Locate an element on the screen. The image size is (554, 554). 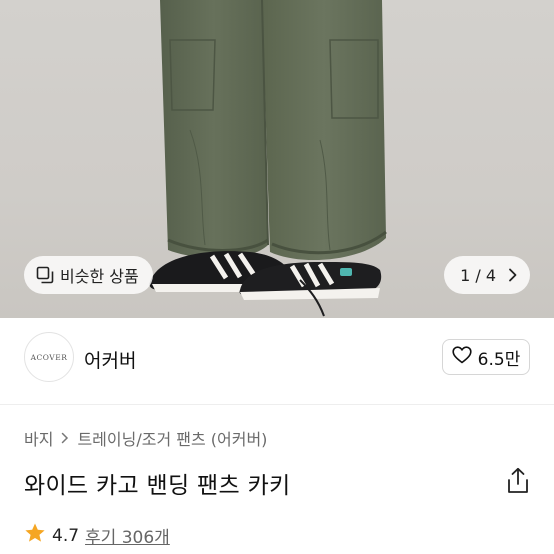
similar-products-button: 비슷한 상품 is located at coordinates (88, 275).